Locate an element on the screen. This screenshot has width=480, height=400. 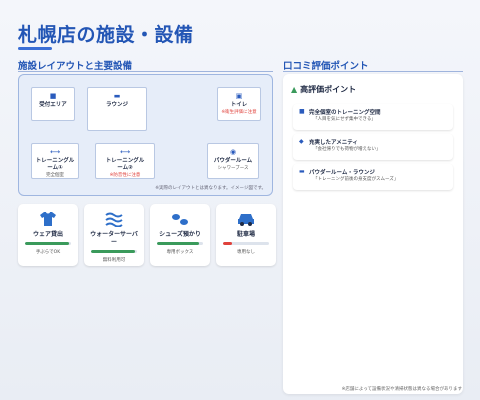
room-name: トレーニングルーム① is located at coordinates (55, 164).